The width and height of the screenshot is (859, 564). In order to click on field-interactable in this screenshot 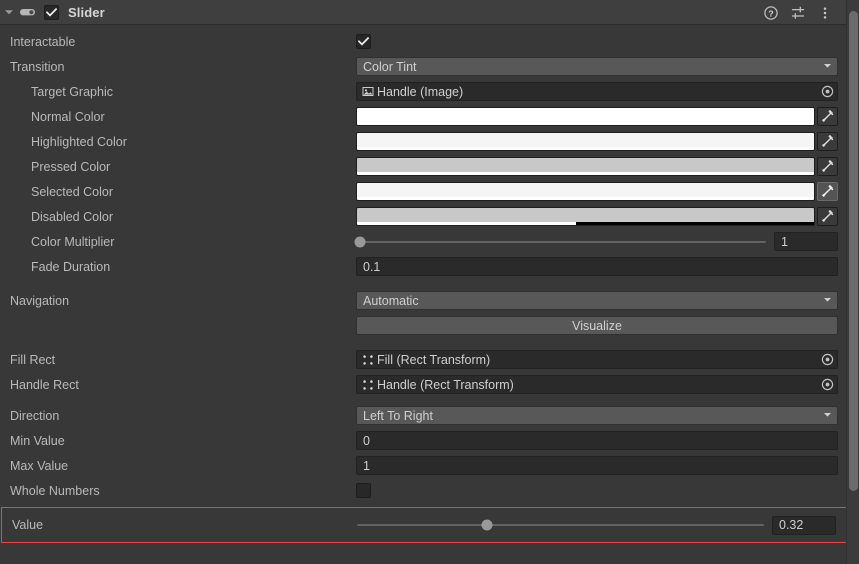, I will do `click(607, 41)`.